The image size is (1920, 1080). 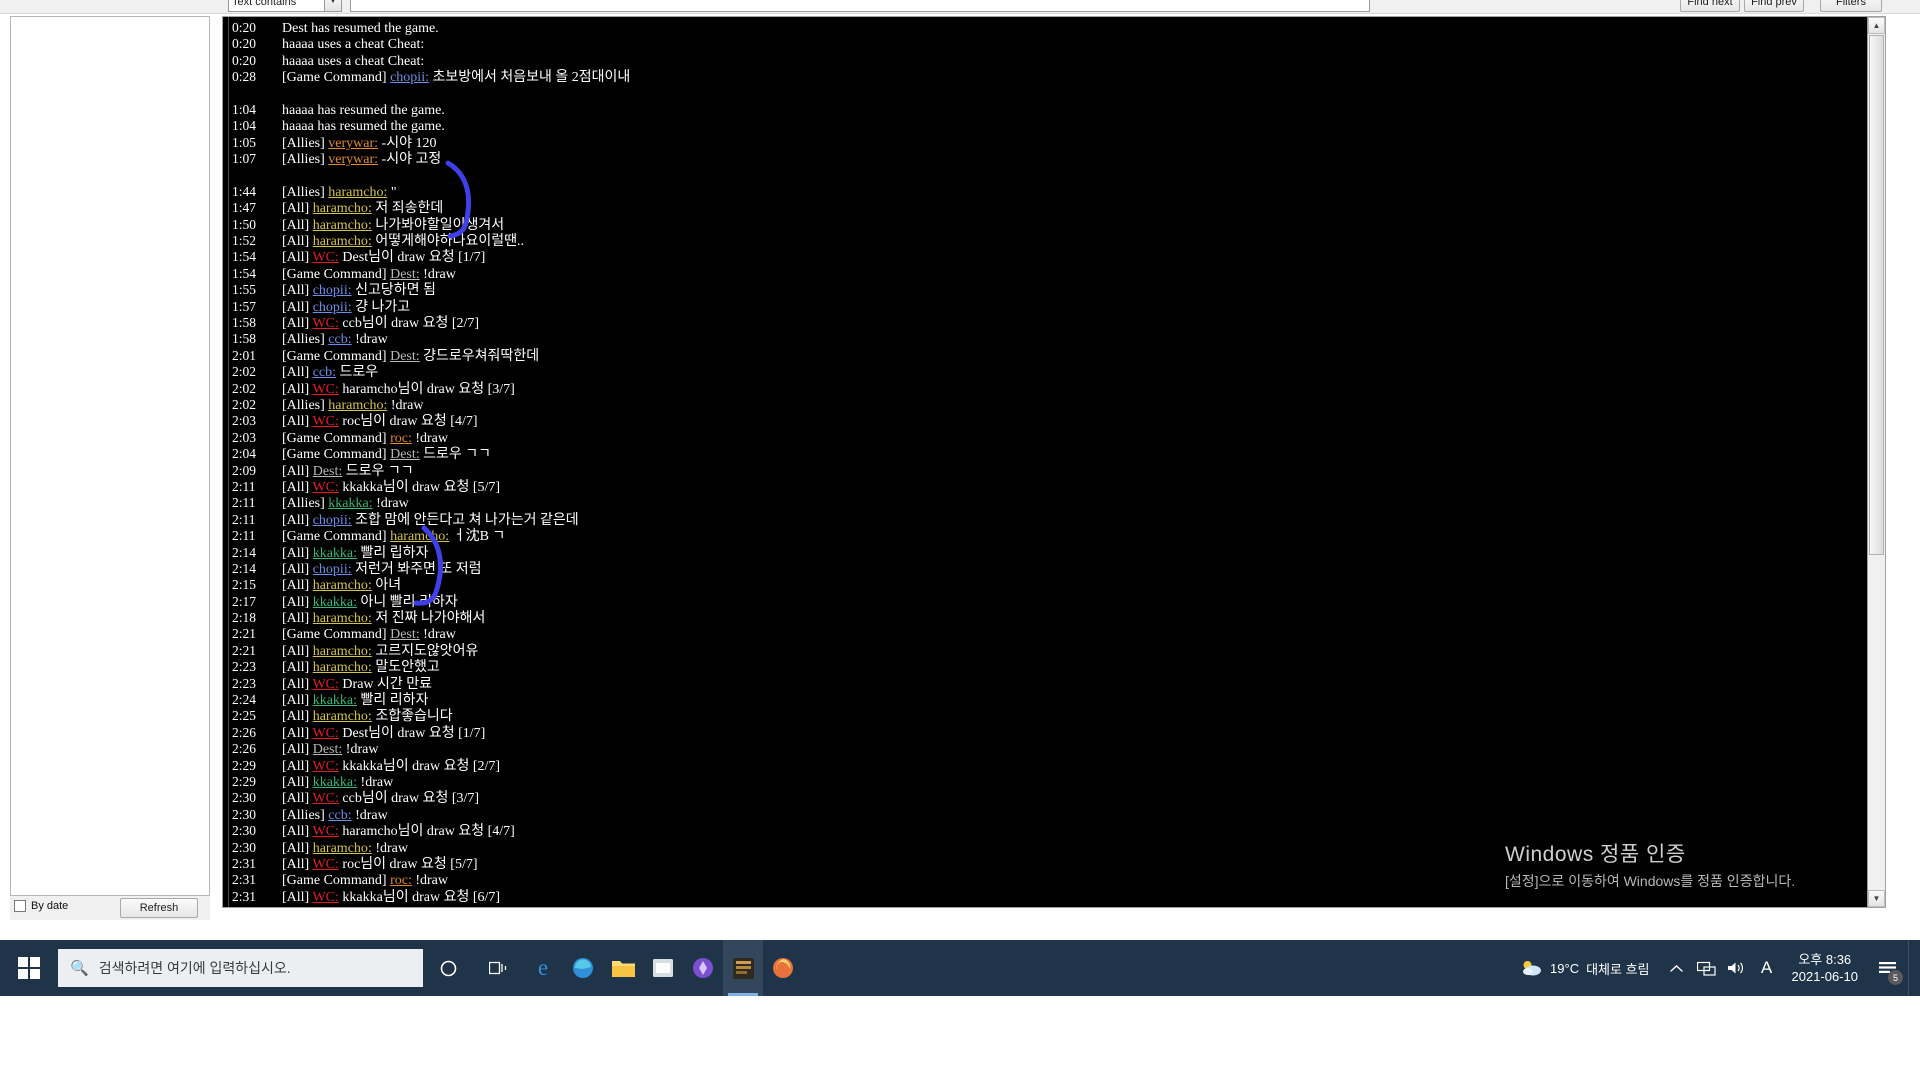 What do you see at coordinates (1048, 634) in the screenshot?
I see `chat-line: 2:21 [Game Command] Dest: !draw` at bounding box center [1048, 634].